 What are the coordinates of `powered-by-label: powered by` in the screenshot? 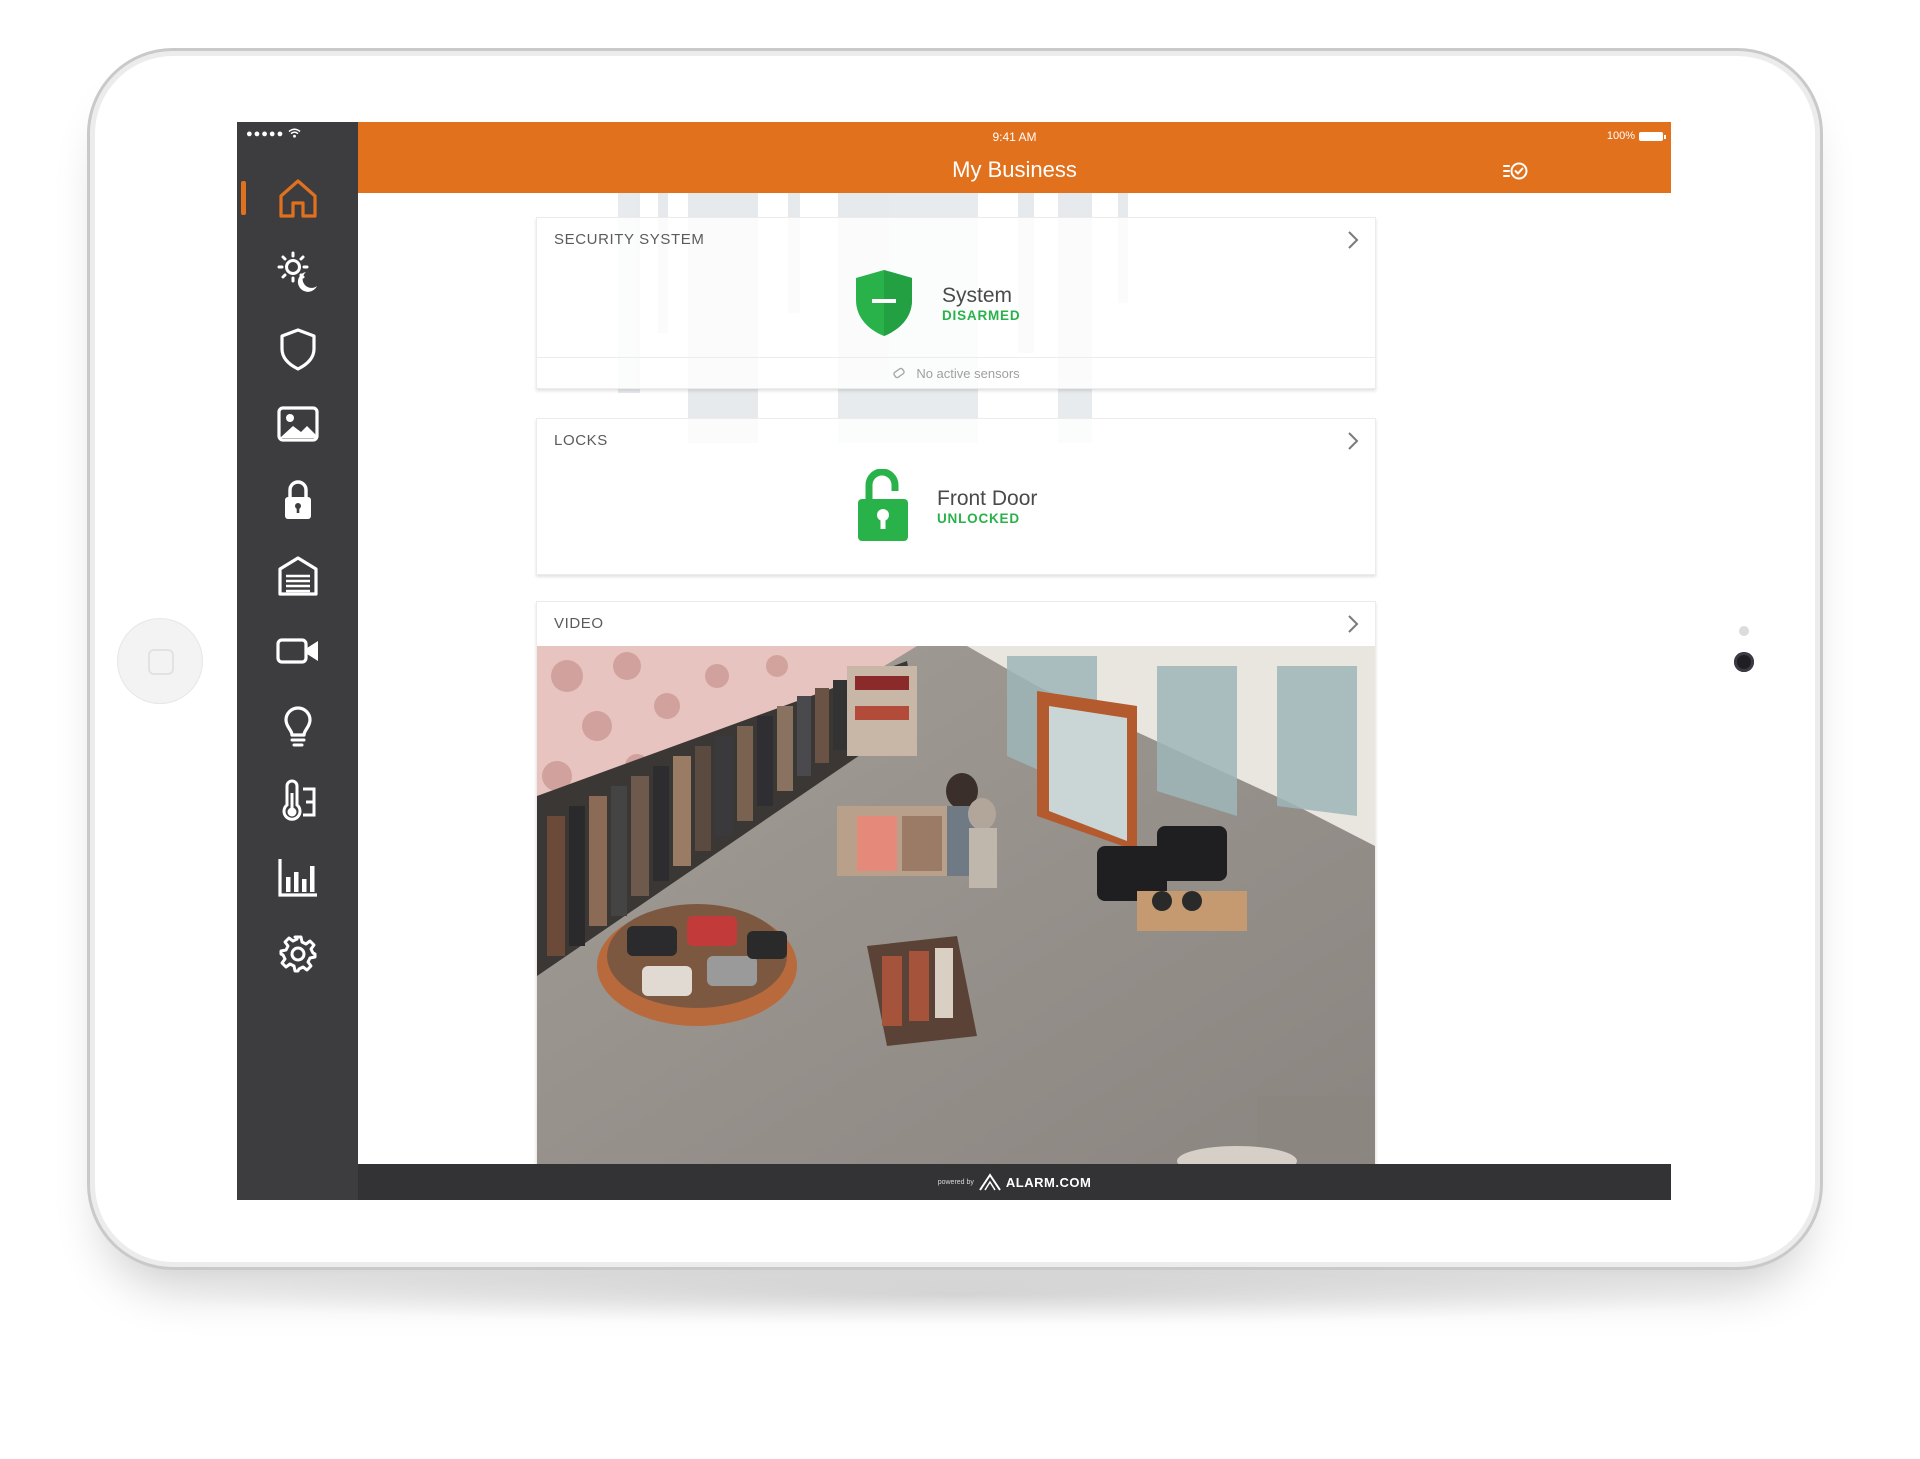 It's located at (955, 1182).